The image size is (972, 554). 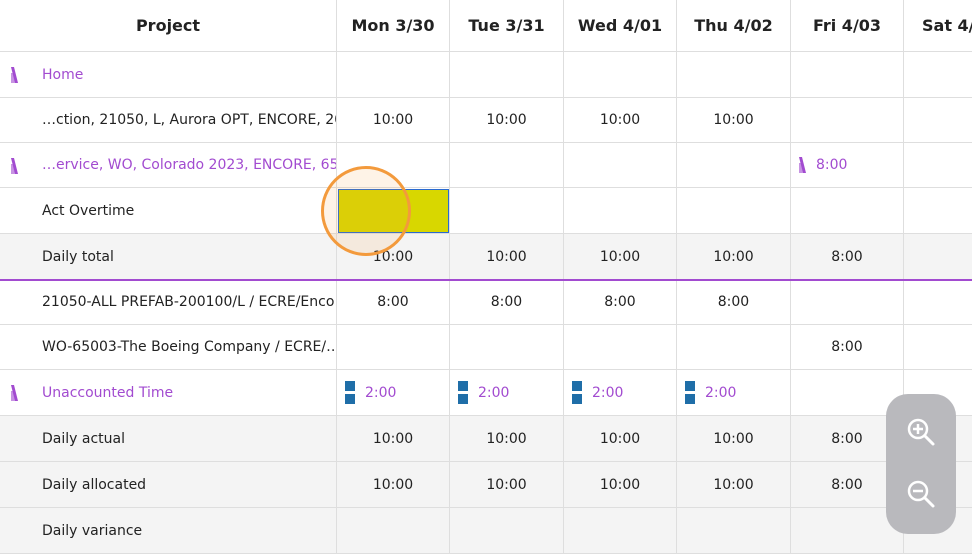 I want to click on zoom-in-icon, so click(x=921, y=432).